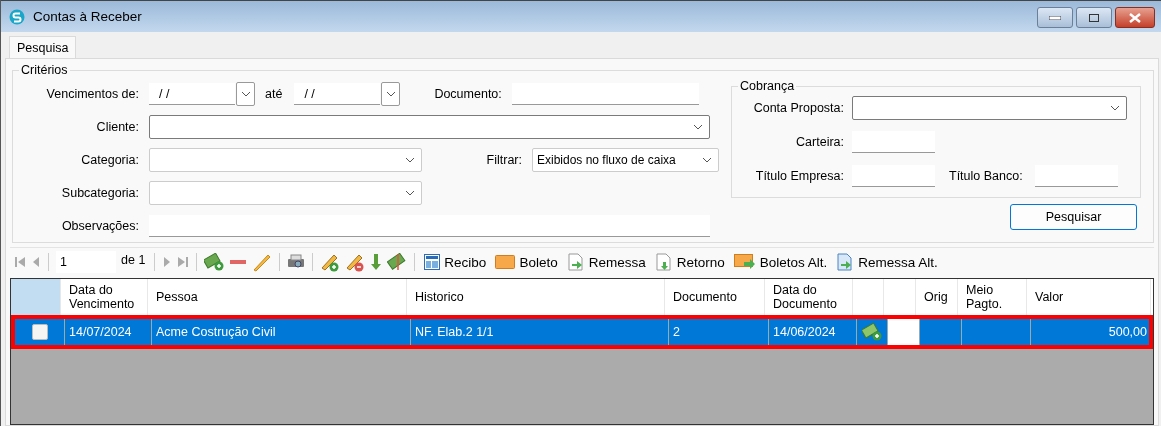 This screenshot has height=426, width=1161. Describe the element at coordinates (455, 262) in the screenshot. I see `toolbar-button: Recibo` at that location.